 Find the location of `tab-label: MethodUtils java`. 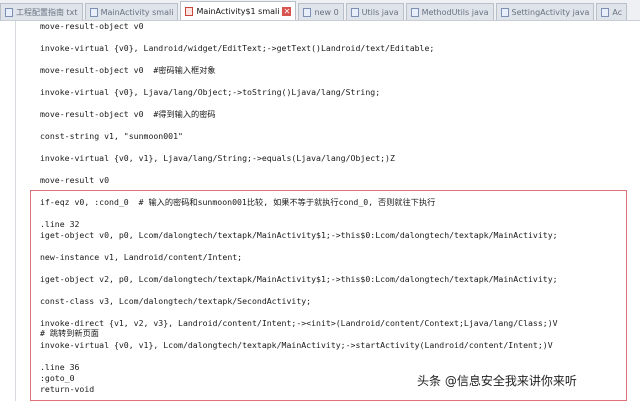

tab-label: MethodUtils java is located at coordinates (455, 12).